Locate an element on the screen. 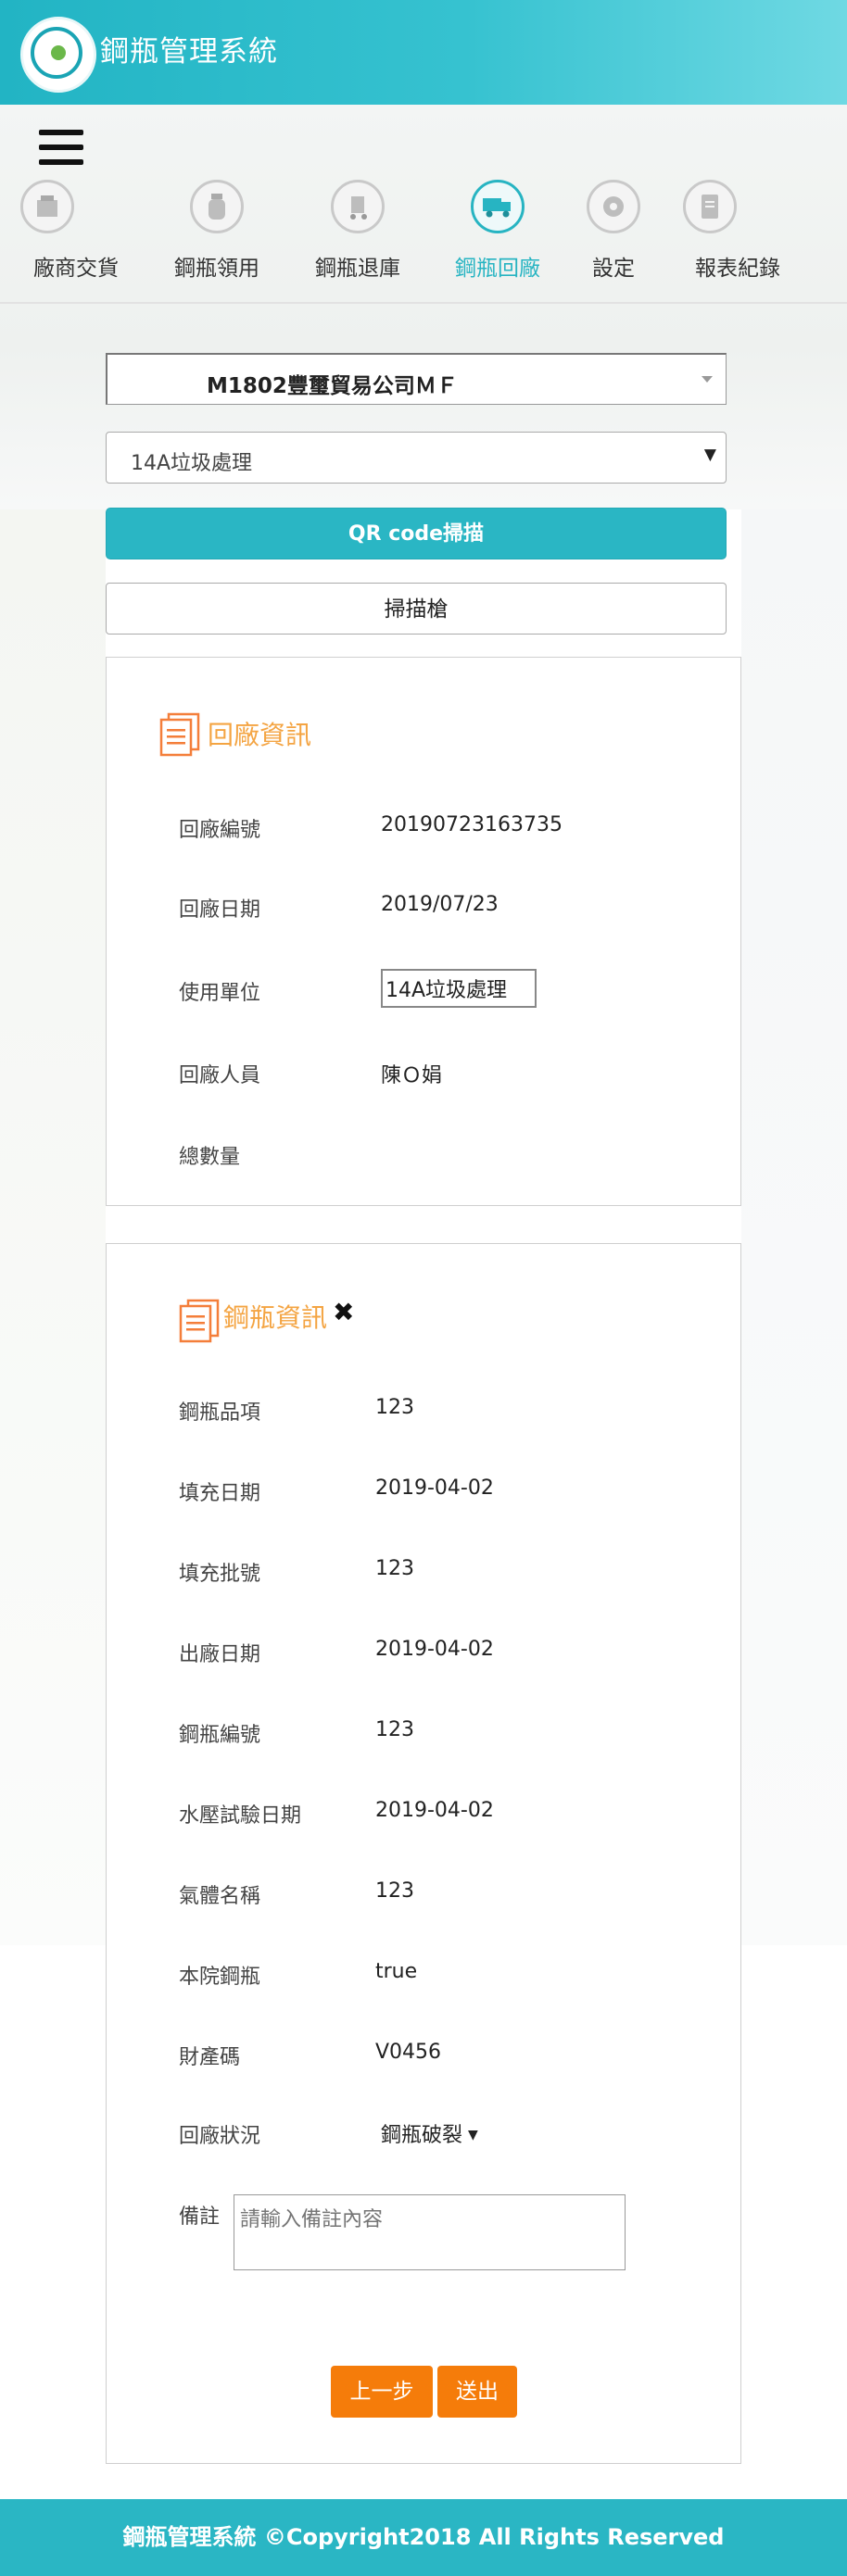  scanner-gun-button: 掃描槍 is located at coordinates (416, 609).